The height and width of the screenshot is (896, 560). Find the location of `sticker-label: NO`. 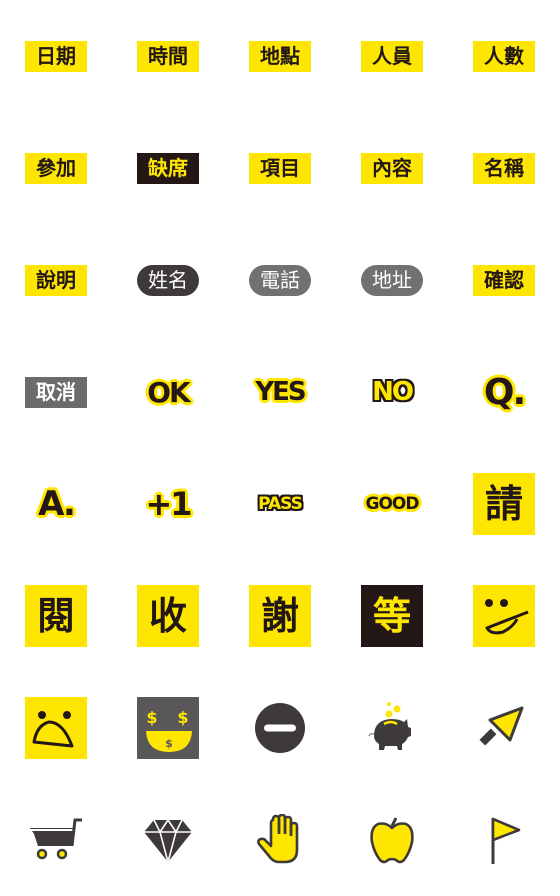

sticker-label: NO is located at coordinates (393, 392).